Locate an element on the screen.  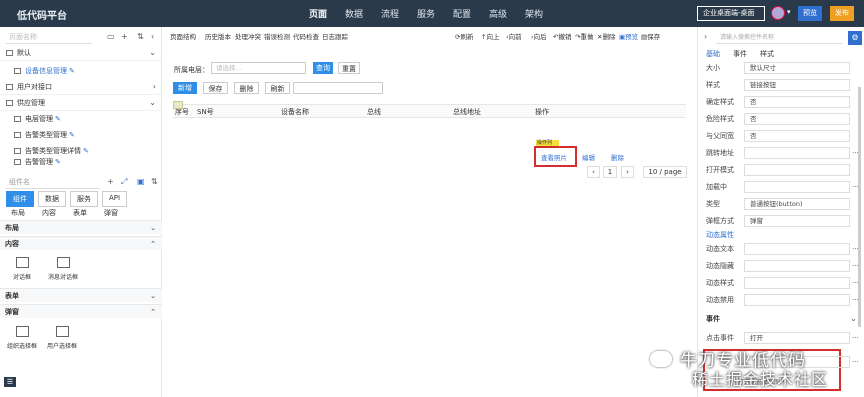
prop-size-select: 默认尺寸 is located at coordinates (797, 68).